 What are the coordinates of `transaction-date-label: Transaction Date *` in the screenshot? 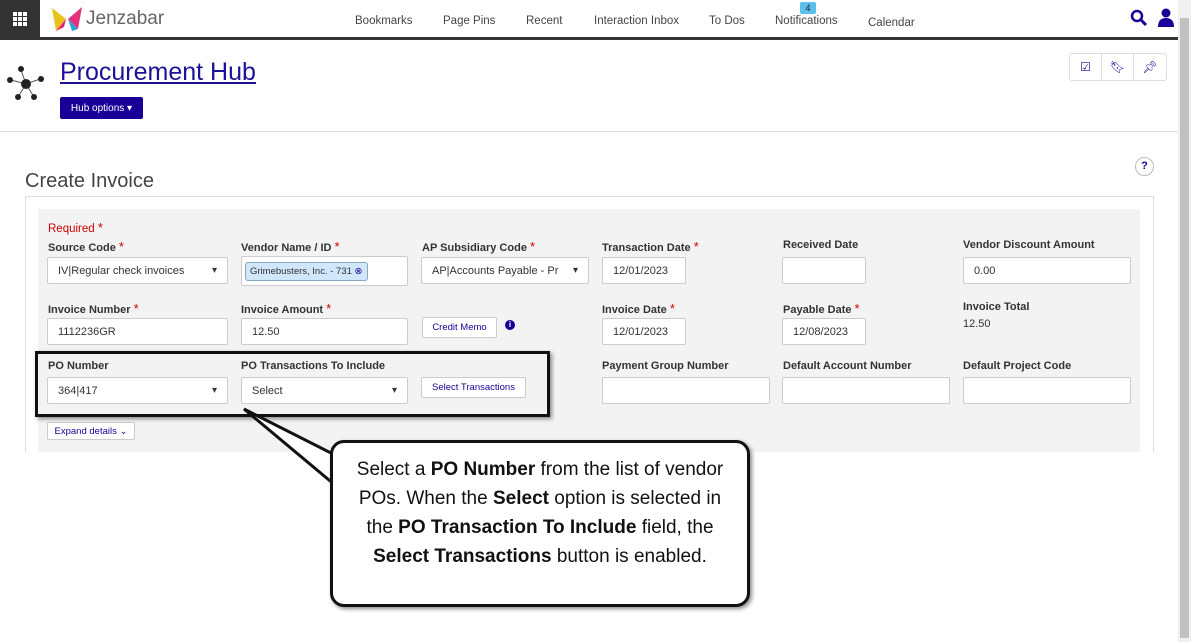 It's located at (650, 246).